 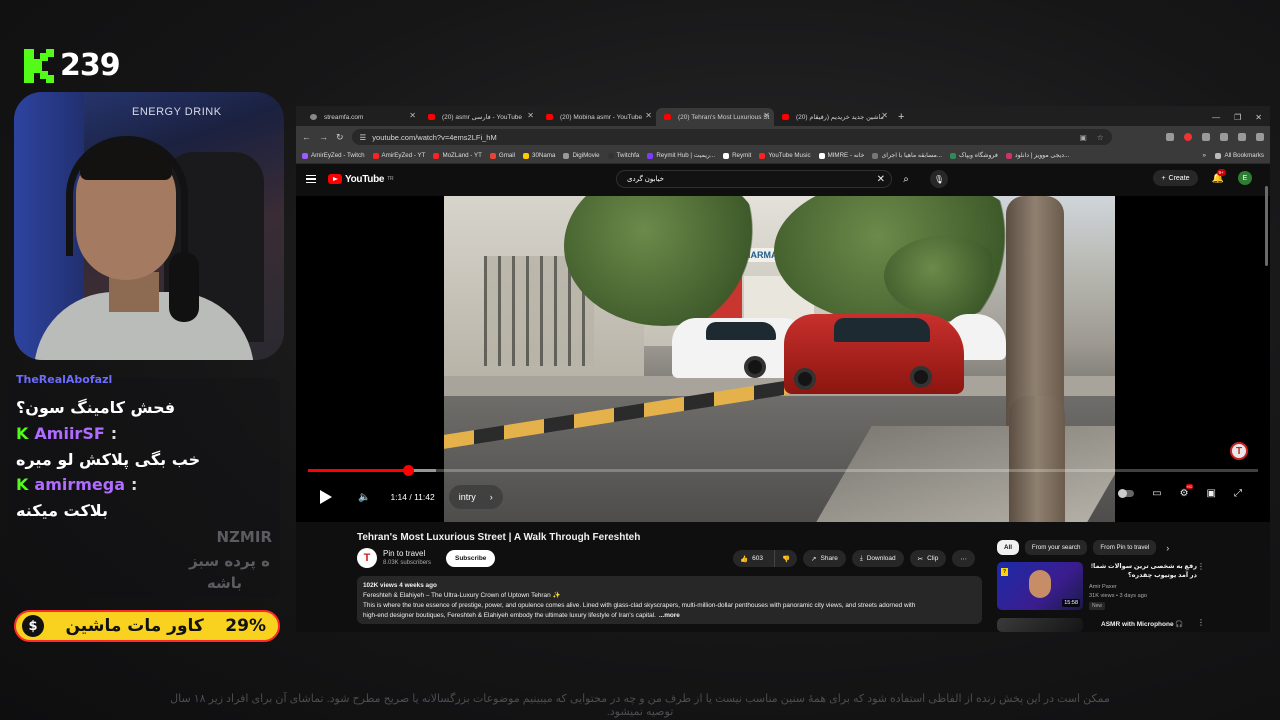 I want to click on all-bookmarks-button: » All Bookmarks, so click(x=1233, y=155).